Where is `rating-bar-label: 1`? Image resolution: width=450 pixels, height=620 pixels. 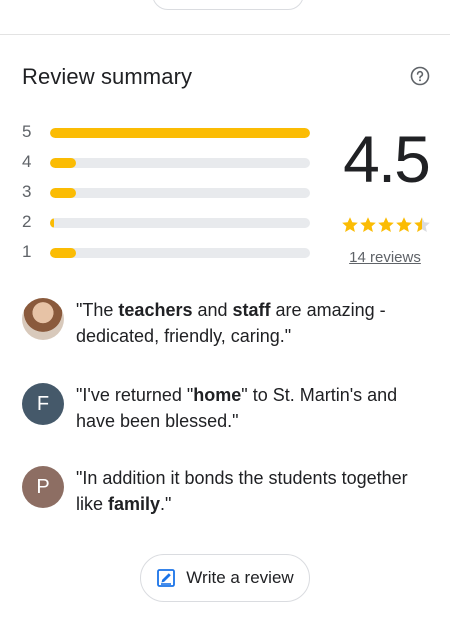
rating-bar-label: 1 is located at coordinates (27, 251).